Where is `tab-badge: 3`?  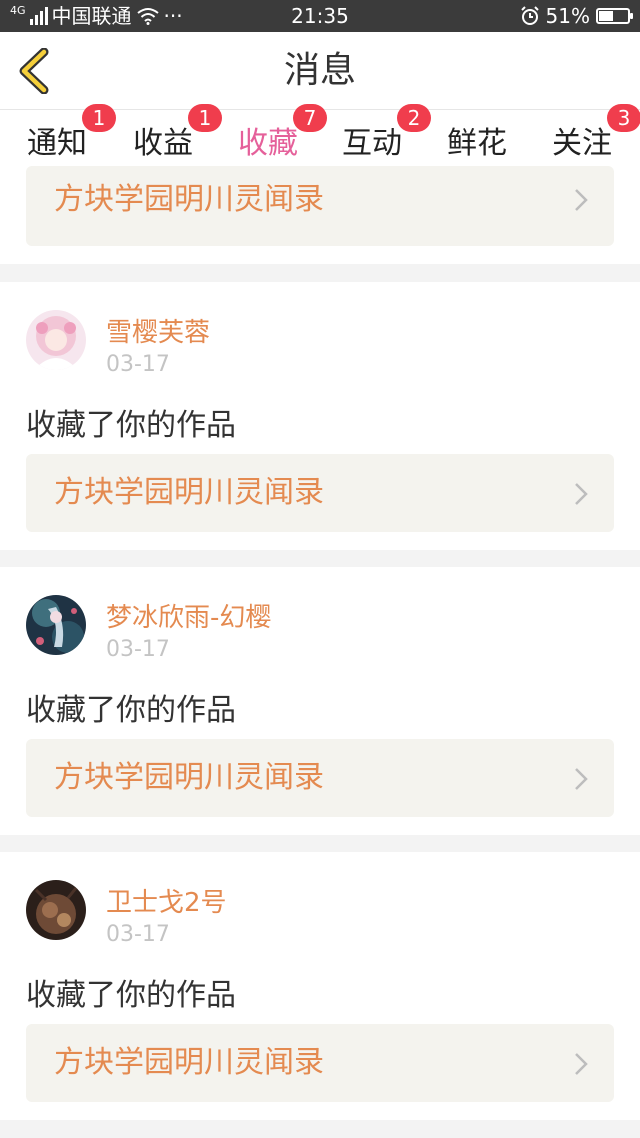
tab-badge: 3 is located at coordinates (623, 118).